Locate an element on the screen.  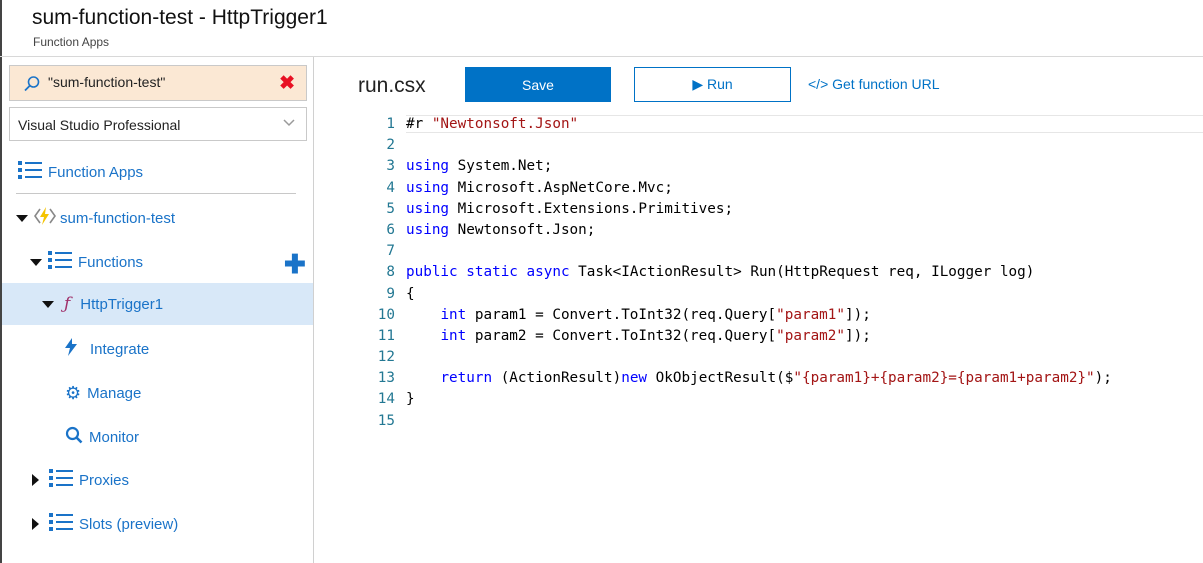
sidebar-item-label: Manage is located at coordinates (114, 393).